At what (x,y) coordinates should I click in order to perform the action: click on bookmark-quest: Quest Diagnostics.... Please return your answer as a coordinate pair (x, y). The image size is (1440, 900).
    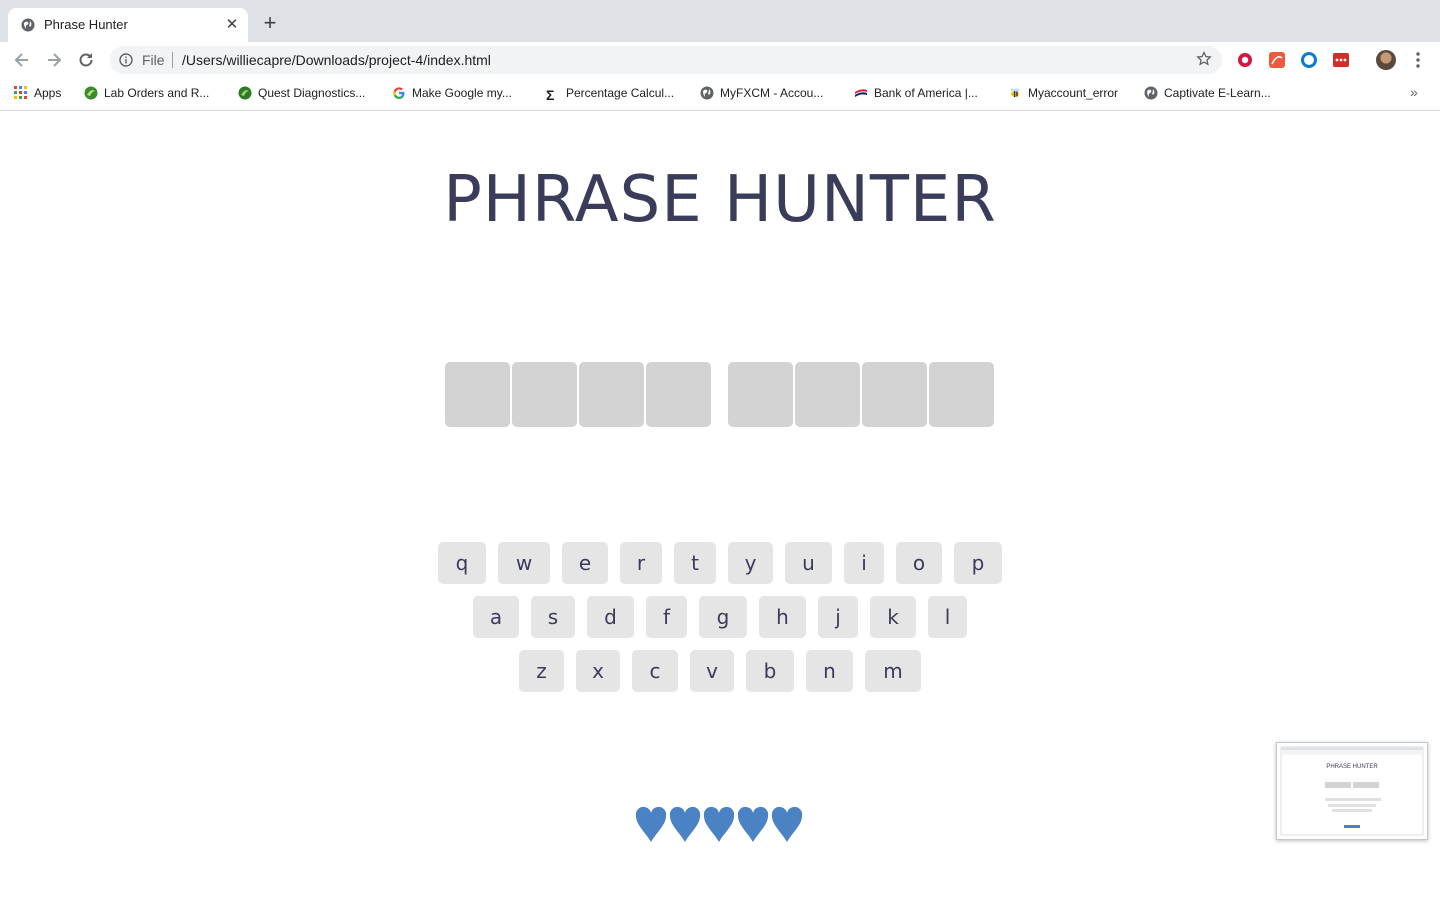
    Looking at the image, I should click on (301, 94).